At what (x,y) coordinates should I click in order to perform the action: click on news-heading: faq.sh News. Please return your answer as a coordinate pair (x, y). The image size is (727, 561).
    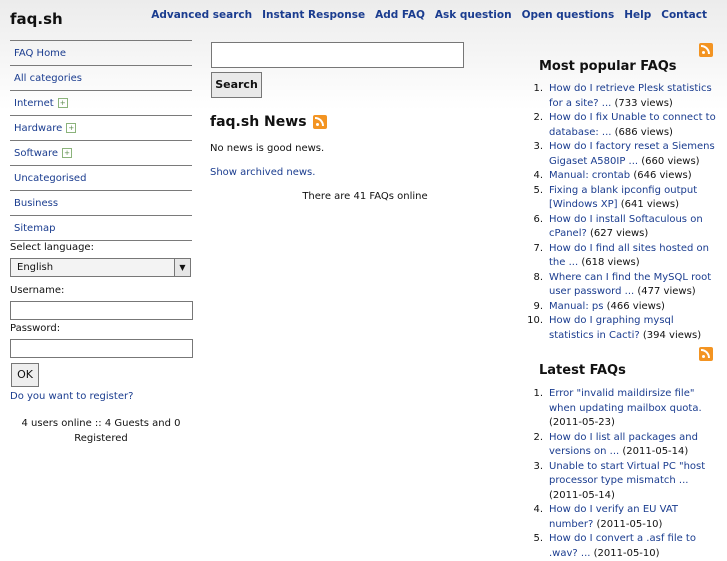
    Looking at the image, I should click on (268, 122).